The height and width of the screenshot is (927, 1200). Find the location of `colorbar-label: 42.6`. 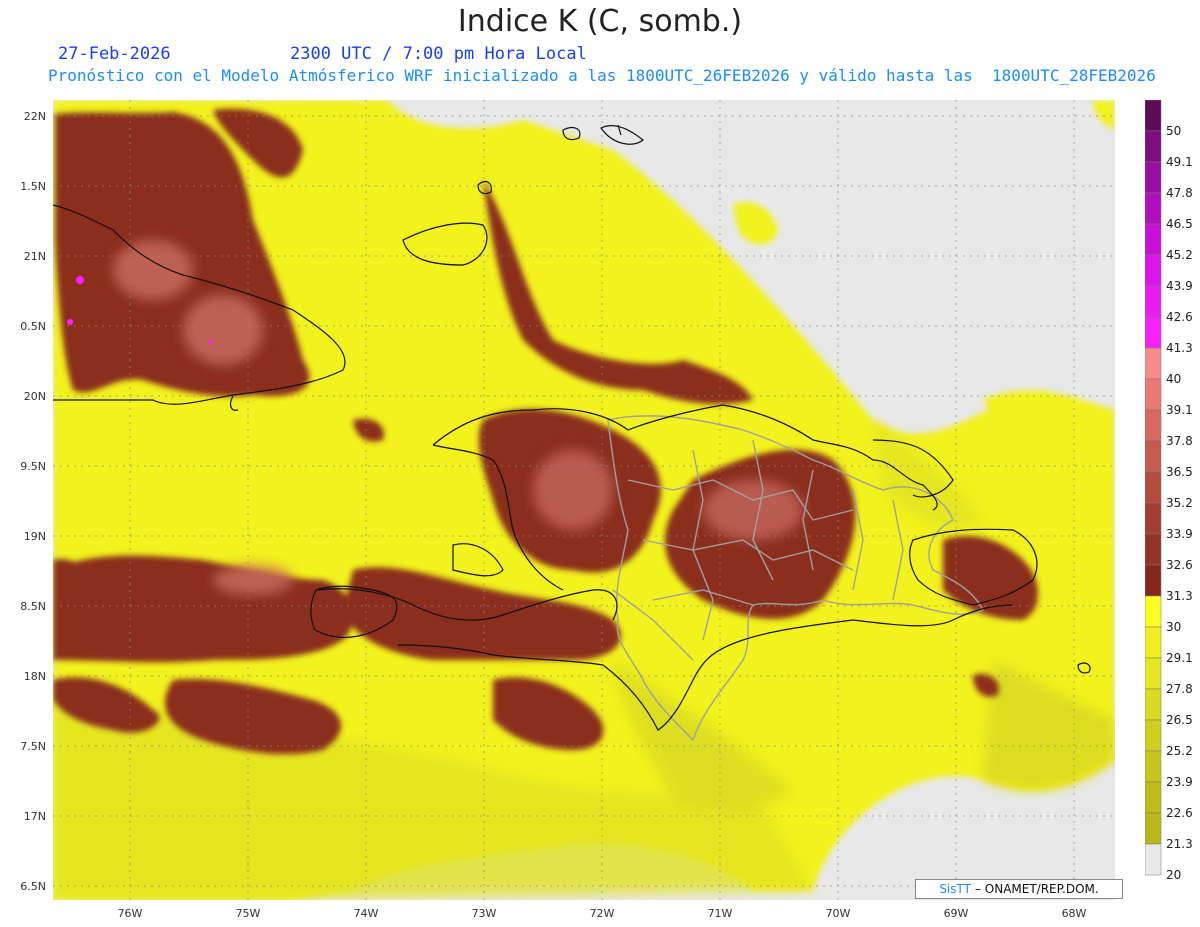

colorbar-label: 42.6 is located at coordinates (1179, 317).